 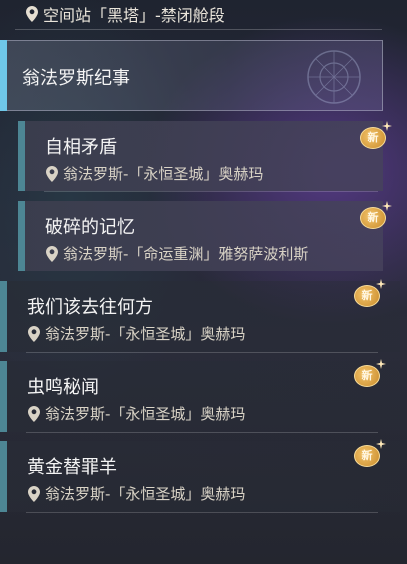 What do you see at coordinates (200, 315) in the screenshot?
I see `quest-item: 我们该去往何方 翁法罗斯-「永恒圣城」奥赫玛 新` at bounding box center [200, 315].